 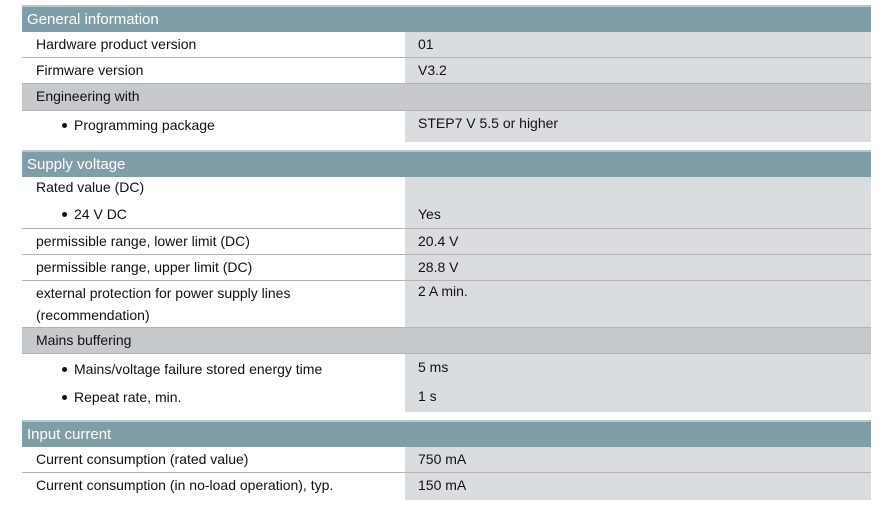 What do you see at coordinates (213, 340) in the screenshot?
I see `spec-group-label: Mains buffering` at bounding box center [213, 340].